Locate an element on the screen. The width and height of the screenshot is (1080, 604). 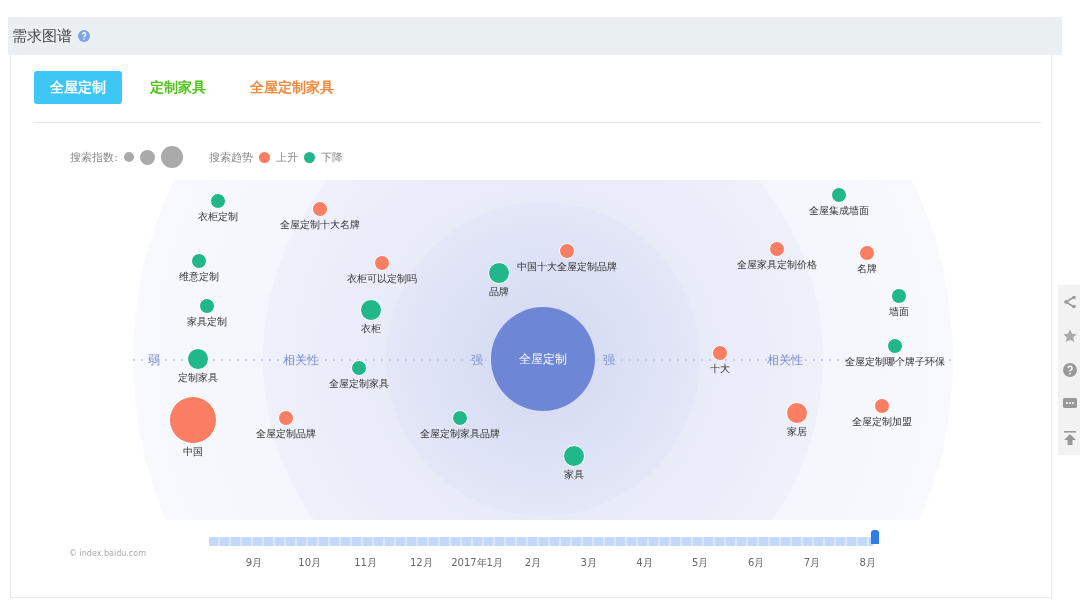
keyword-label: 家具 is located at coordinates (574, 475).